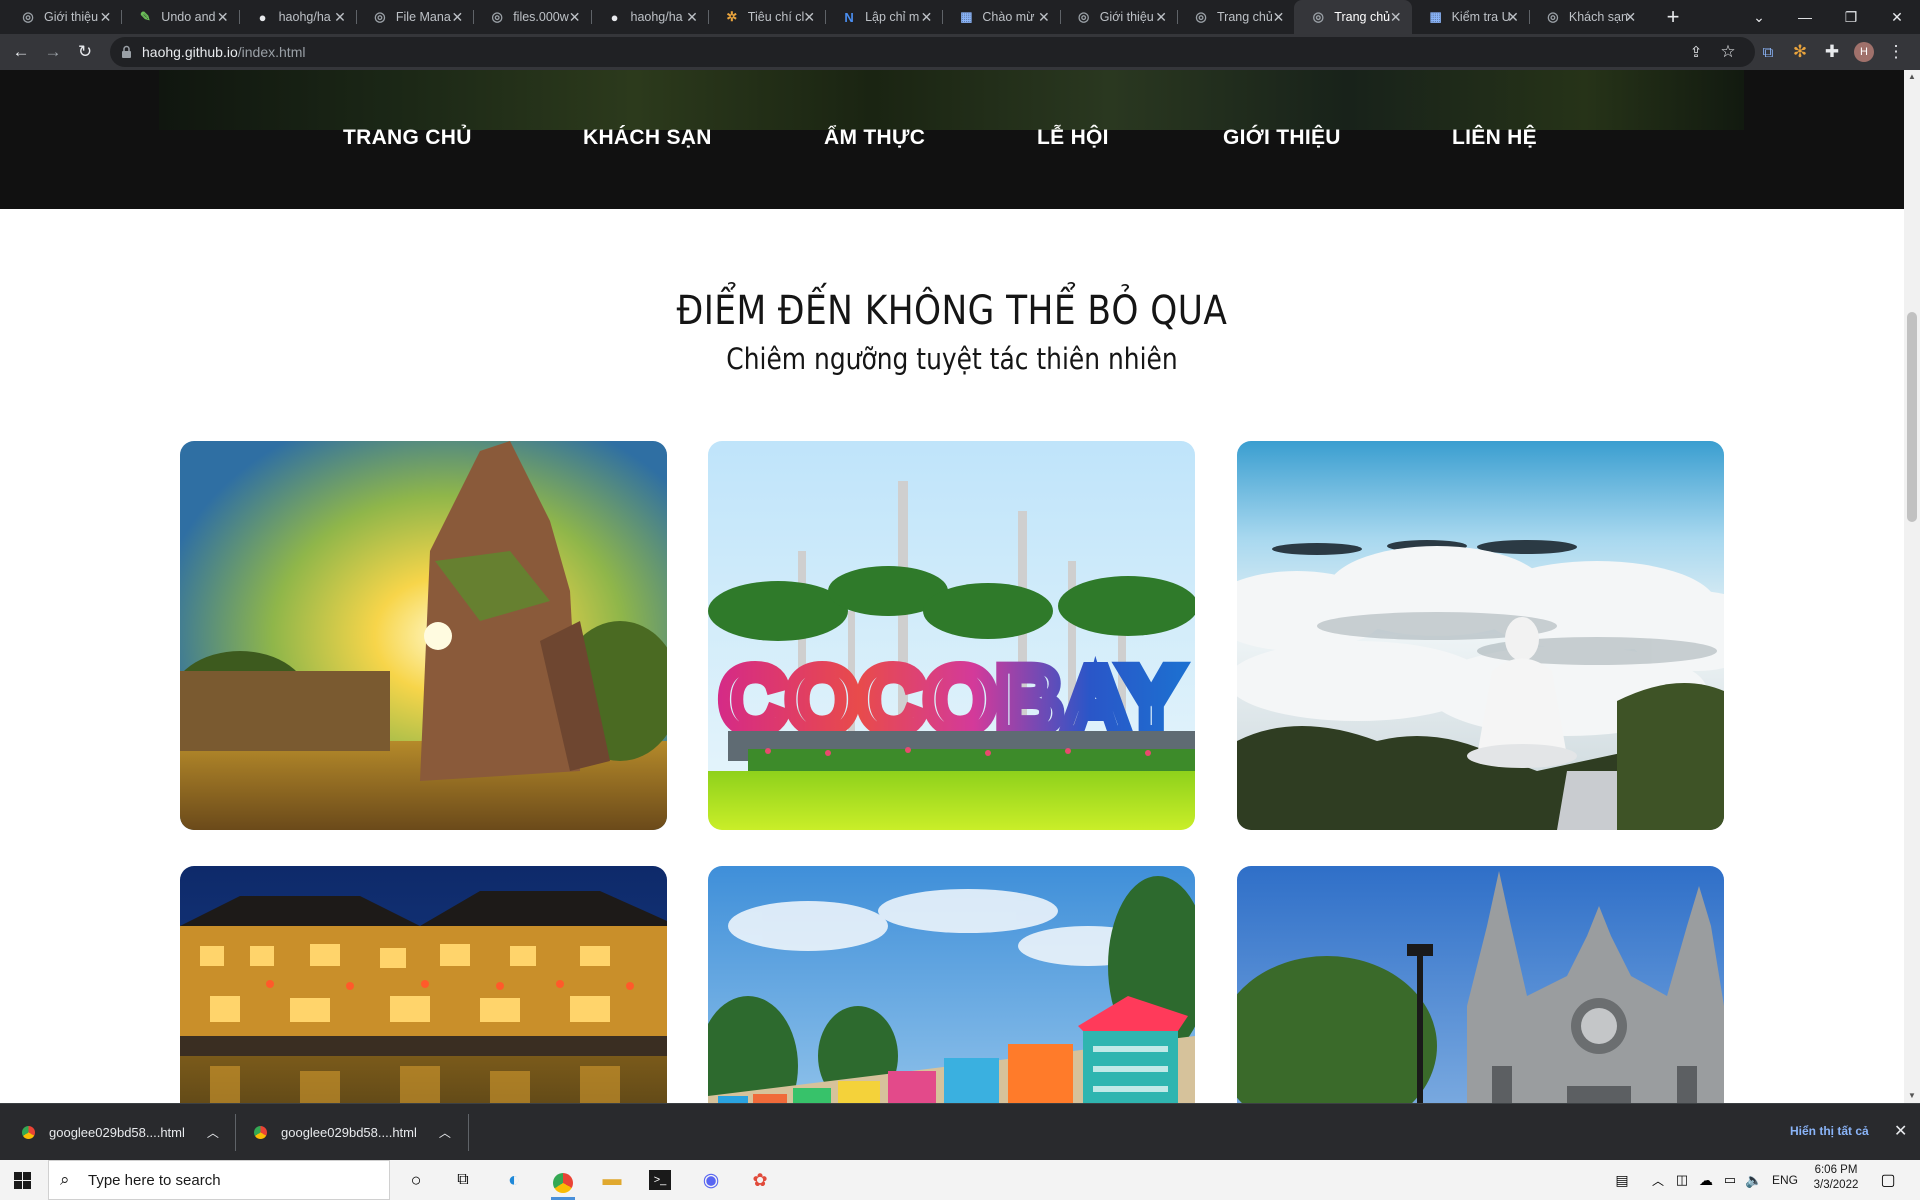 This screenshot has width=1920, height=1200. What do you see at coordinates (656, 17) in the screenshot?
I see `tab-title: haohg/ha` at bounding box center [656, 17].